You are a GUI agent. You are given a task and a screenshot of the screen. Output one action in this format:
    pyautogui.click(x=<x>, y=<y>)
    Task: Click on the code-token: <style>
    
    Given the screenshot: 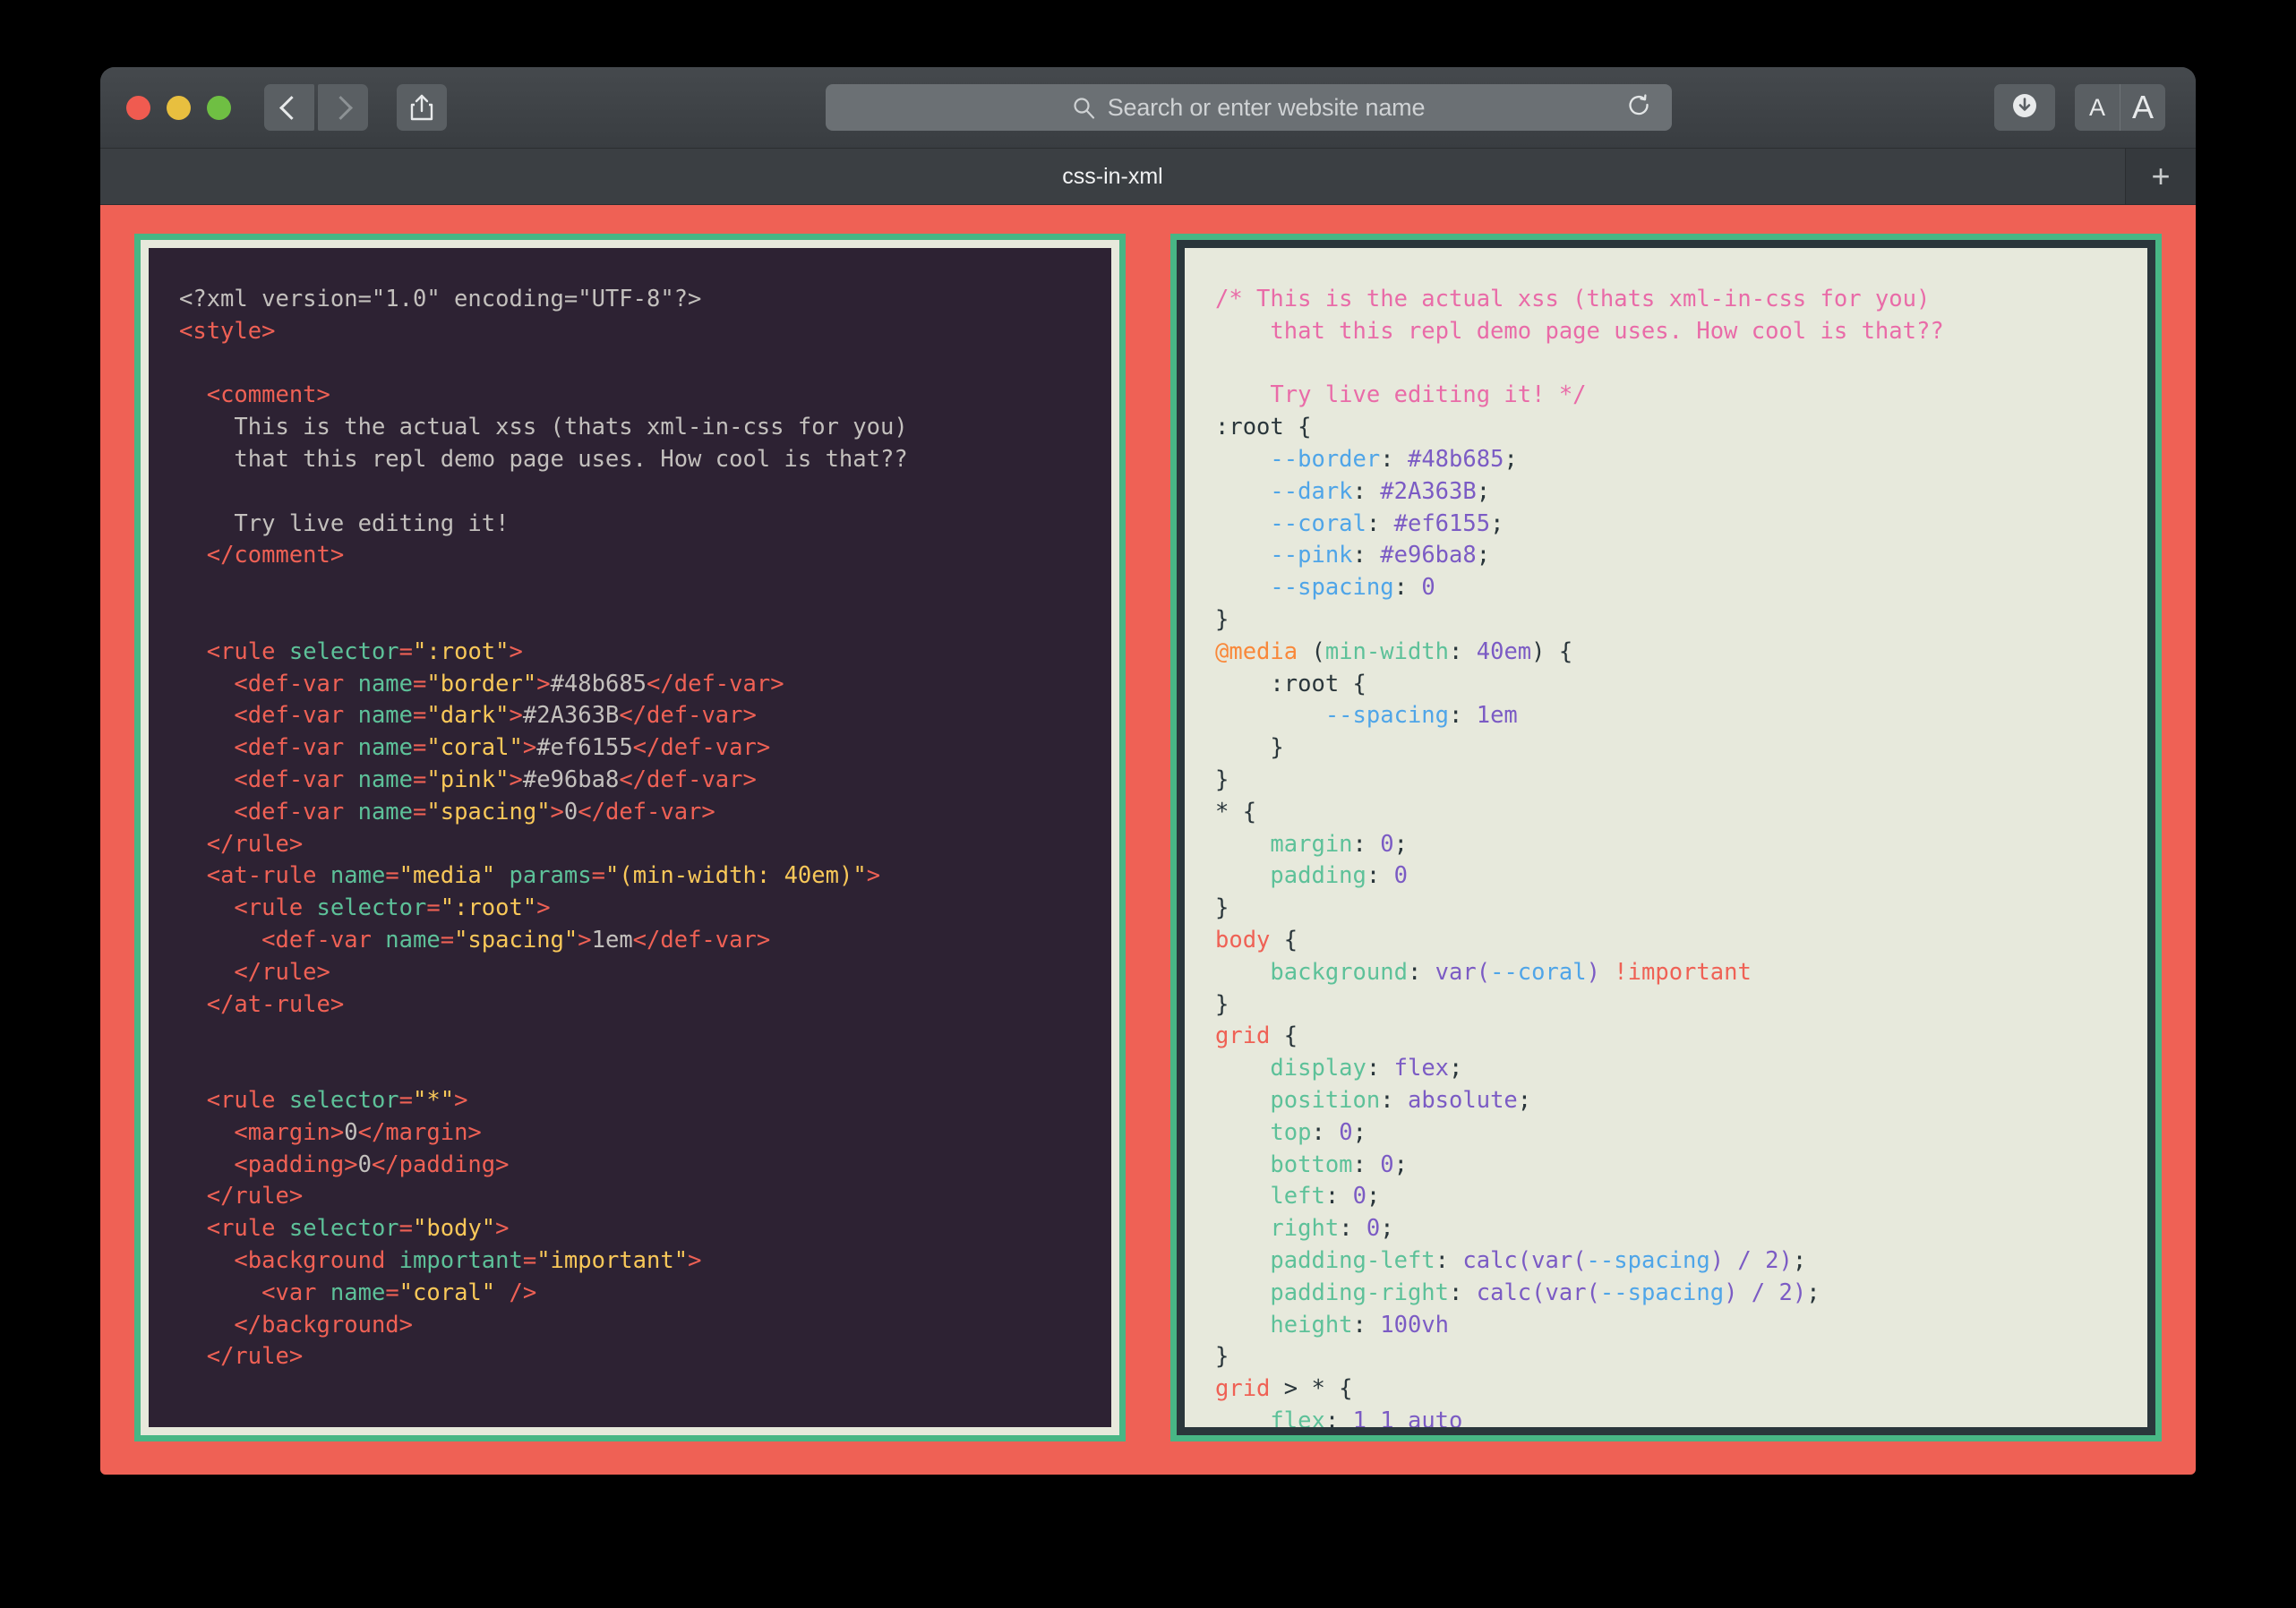 What is the action you would take?
    pyautogui.click(x=227, y=331)
    